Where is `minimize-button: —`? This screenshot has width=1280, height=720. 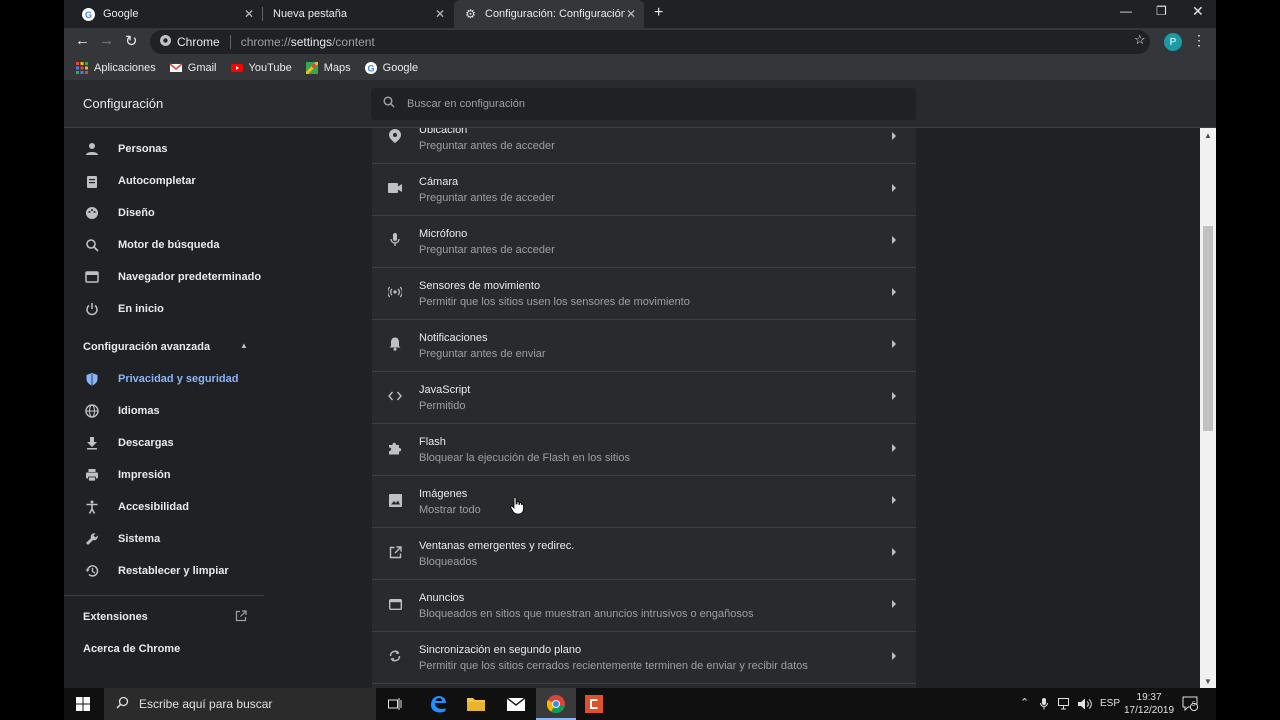
minimize-button: — is located at coordinates (1126, 11).